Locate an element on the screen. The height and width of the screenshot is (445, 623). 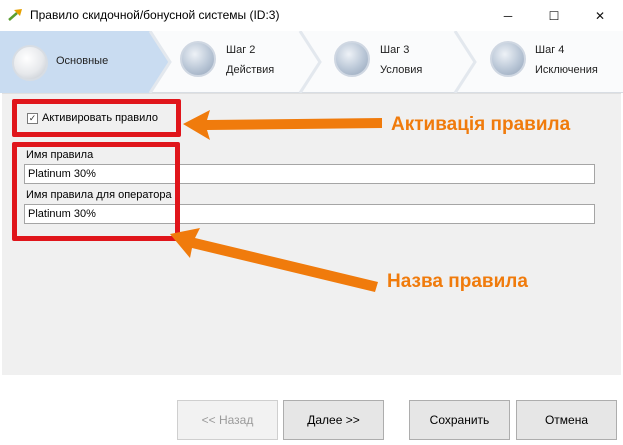
maximize-button: ☐ is located at coordinates (554, 15).